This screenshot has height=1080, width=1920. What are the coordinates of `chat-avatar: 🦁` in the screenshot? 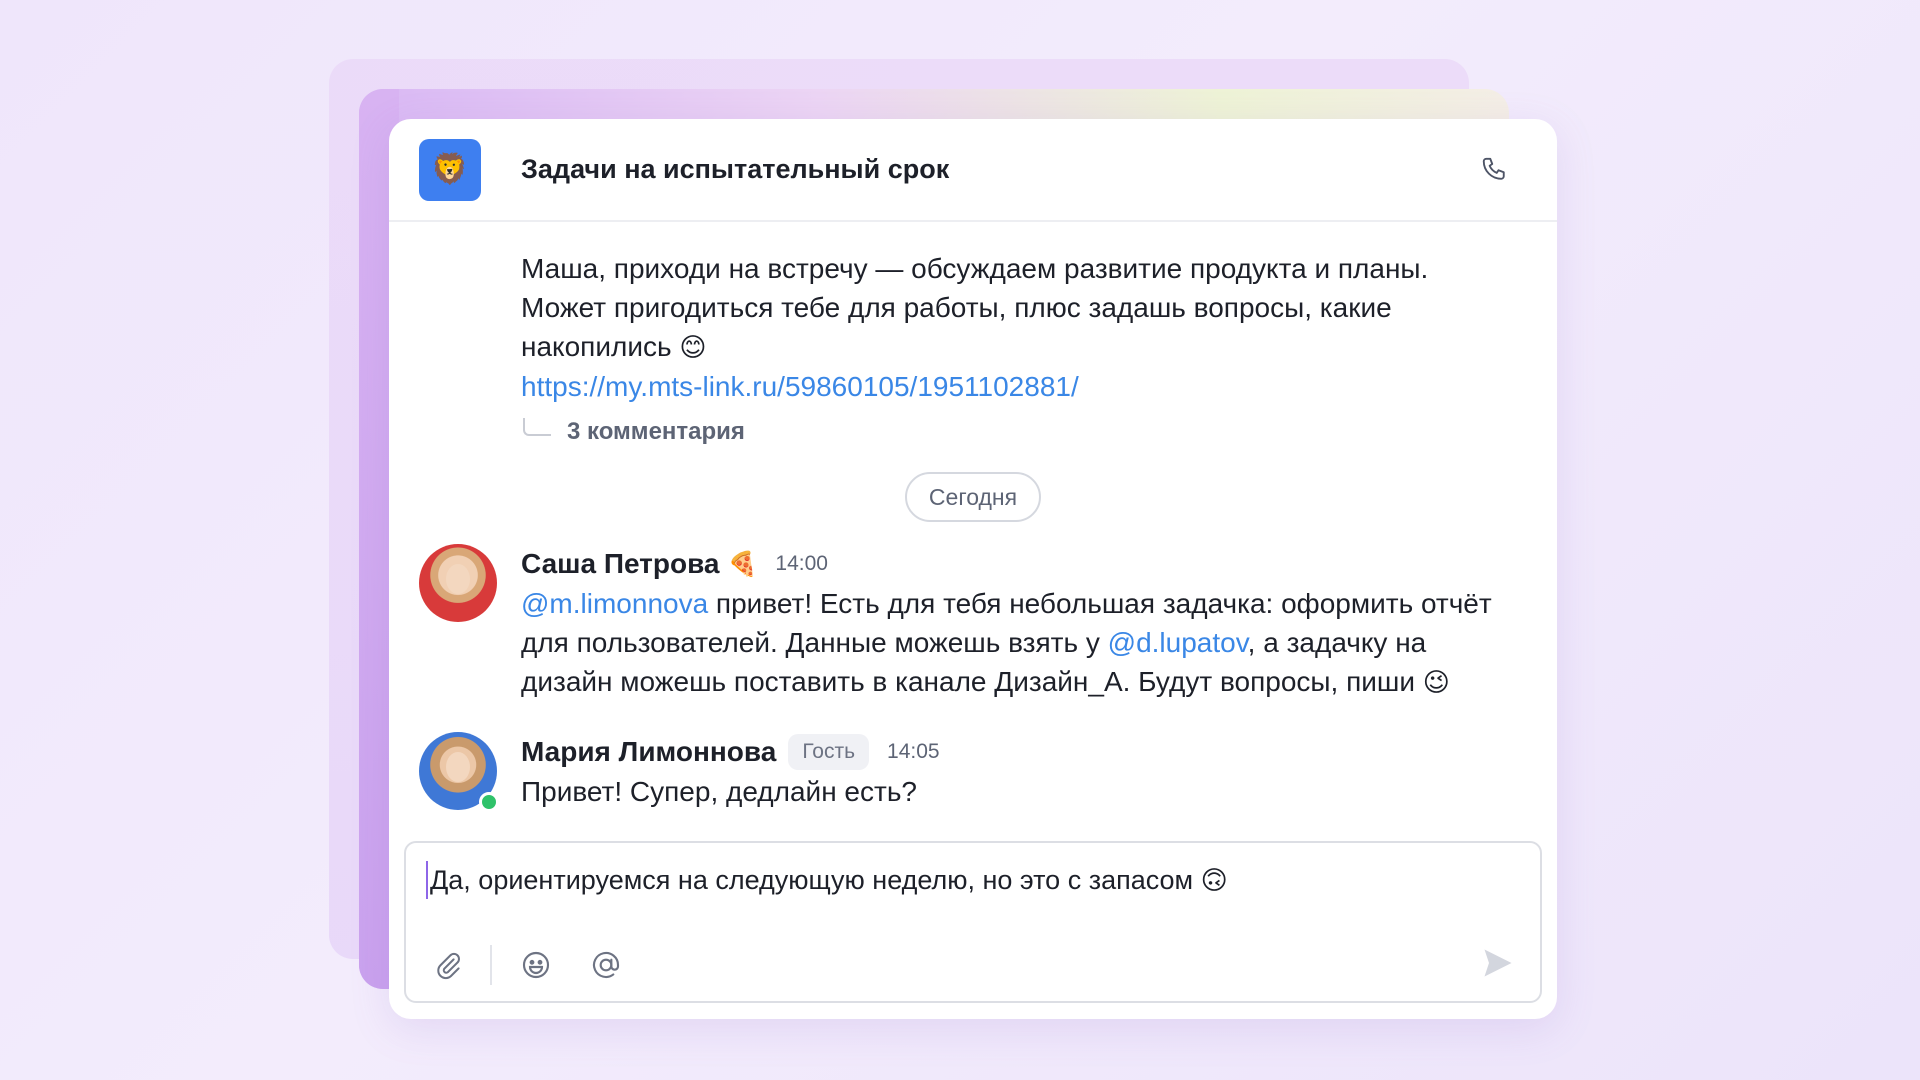 It's located at (450, 169).